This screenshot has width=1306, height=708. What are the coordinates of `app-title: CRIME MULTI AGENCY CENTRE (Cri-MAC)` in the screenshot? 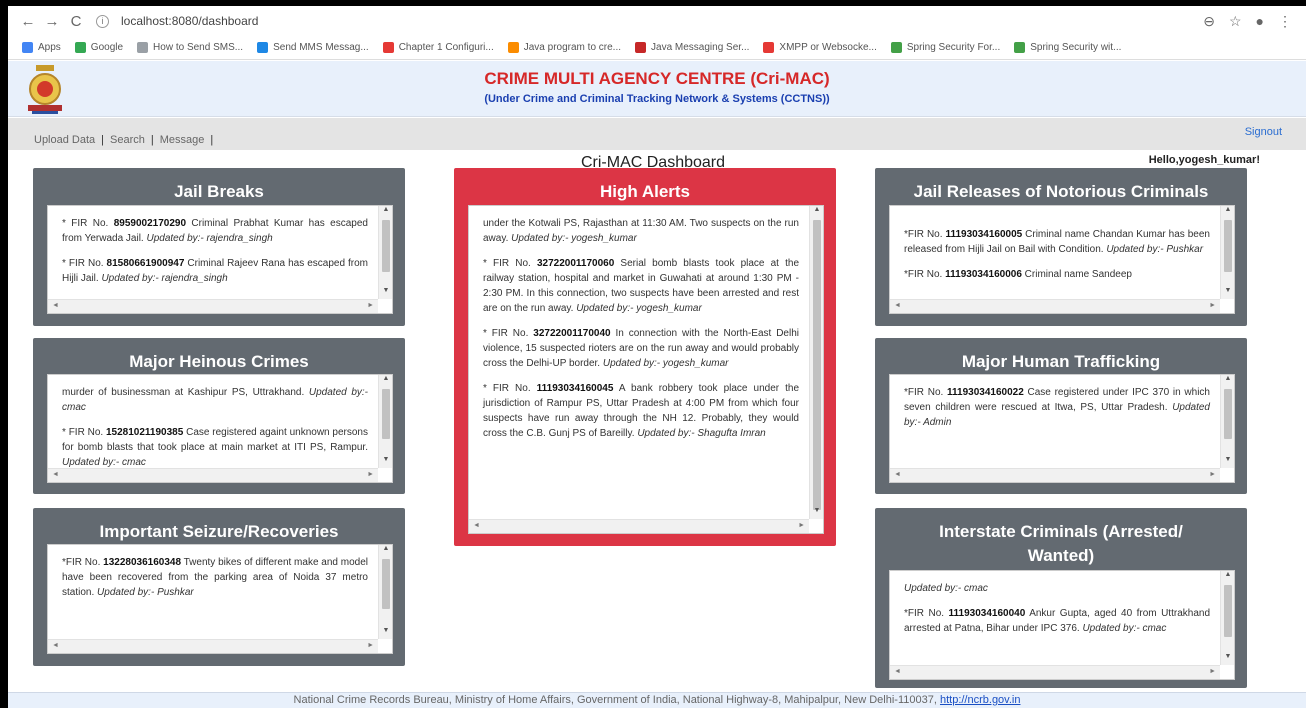 It's located at (657, 78).